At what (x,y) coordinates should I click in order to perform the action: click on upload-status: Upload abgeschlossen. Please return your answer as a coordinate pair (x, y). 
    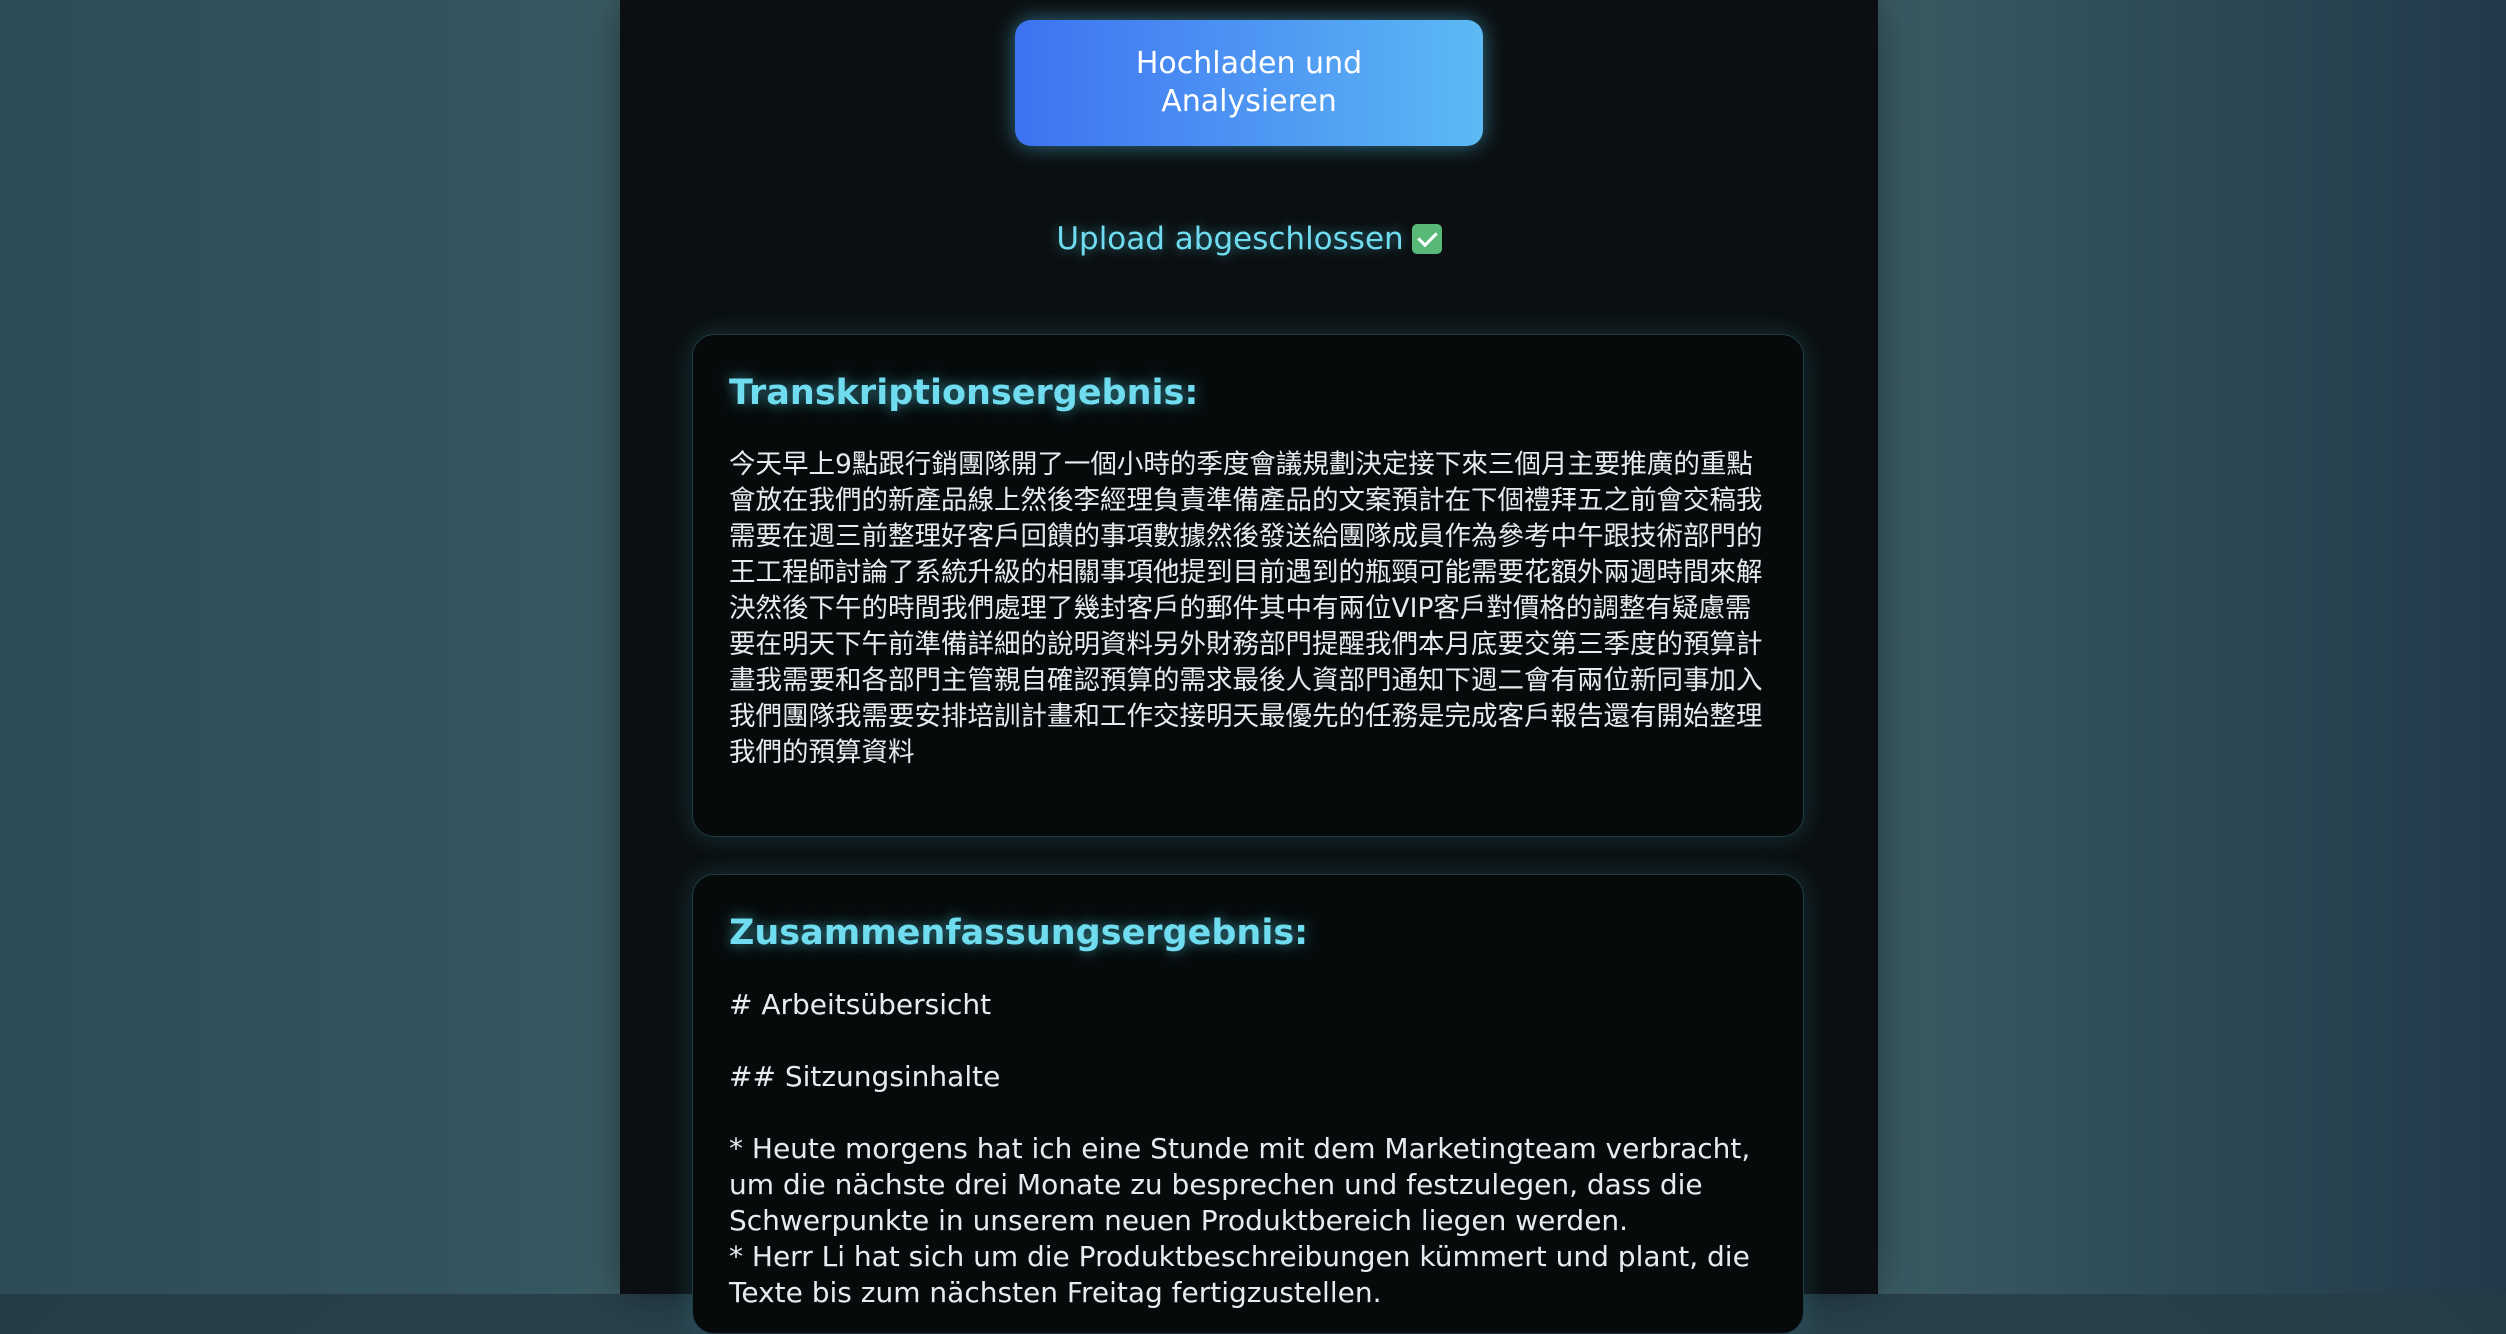
    Looking at the image, I should click on (1249, 239).